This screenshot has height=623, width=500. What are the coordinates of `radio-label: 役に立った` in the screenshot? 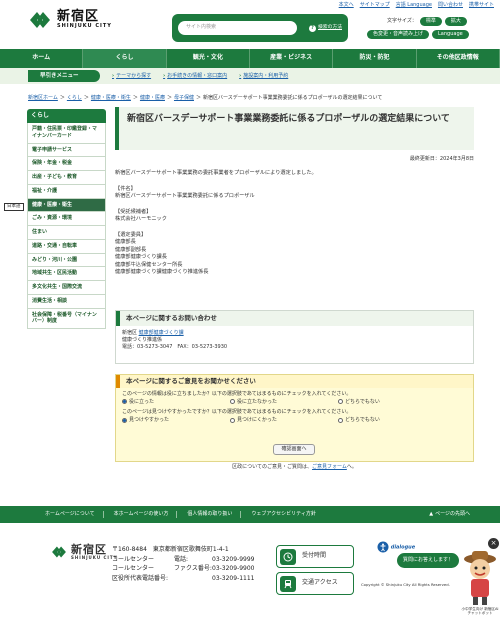 It's located at (142, 401).